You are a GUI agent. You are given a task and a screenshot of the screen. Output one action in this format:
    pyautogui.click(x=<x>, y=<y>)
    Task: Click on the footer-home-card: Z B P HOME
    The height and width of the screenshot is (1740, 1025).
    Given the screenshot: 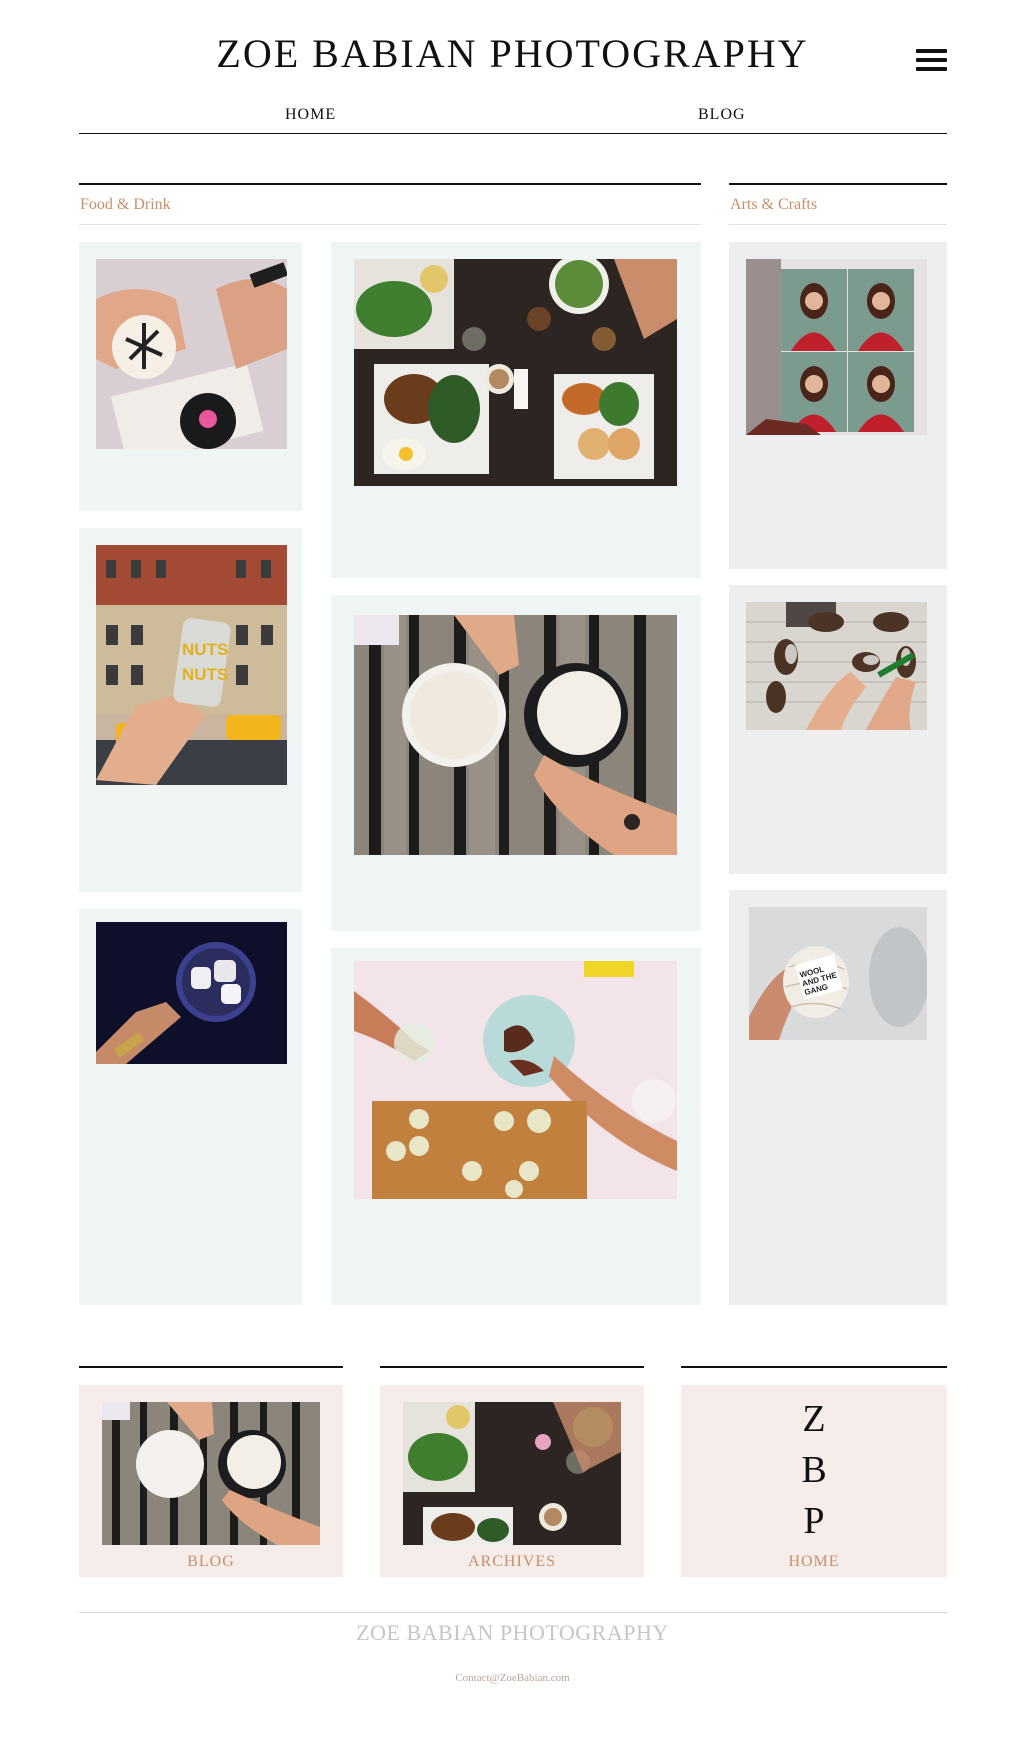 What is the action you would take?
    pyautogui.click(x=814, y=1481)
    